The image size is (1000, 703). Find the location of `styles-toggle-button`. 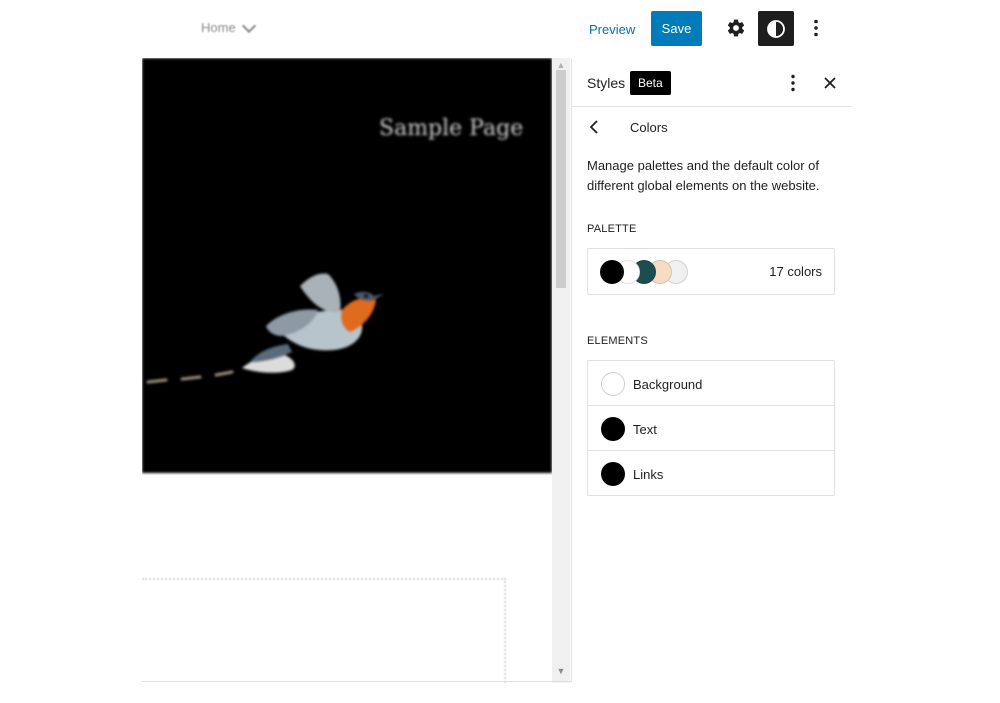

styles-toggle-button is located at coordinates (776, 28).